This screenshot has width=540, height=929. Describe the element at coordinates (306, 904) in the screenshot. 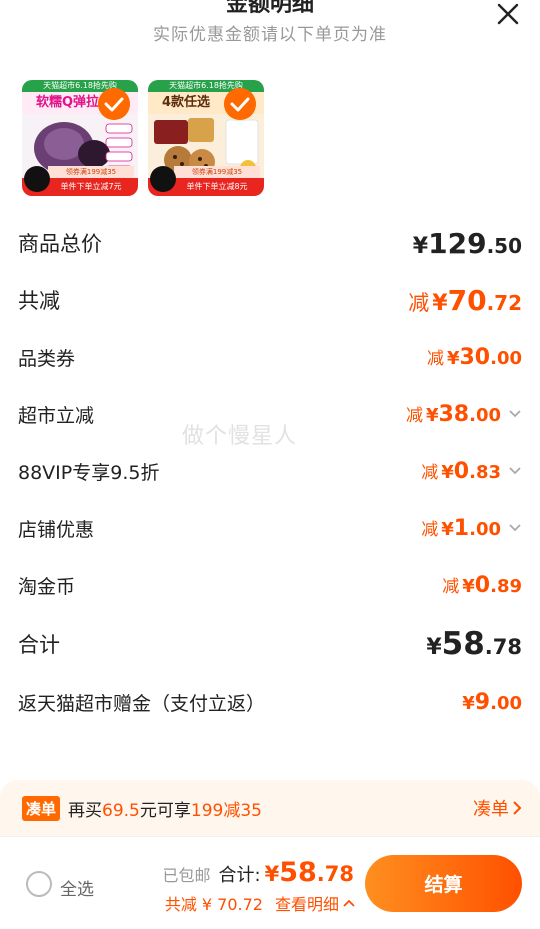

I see `view-details-label: 查看明细` at that location.